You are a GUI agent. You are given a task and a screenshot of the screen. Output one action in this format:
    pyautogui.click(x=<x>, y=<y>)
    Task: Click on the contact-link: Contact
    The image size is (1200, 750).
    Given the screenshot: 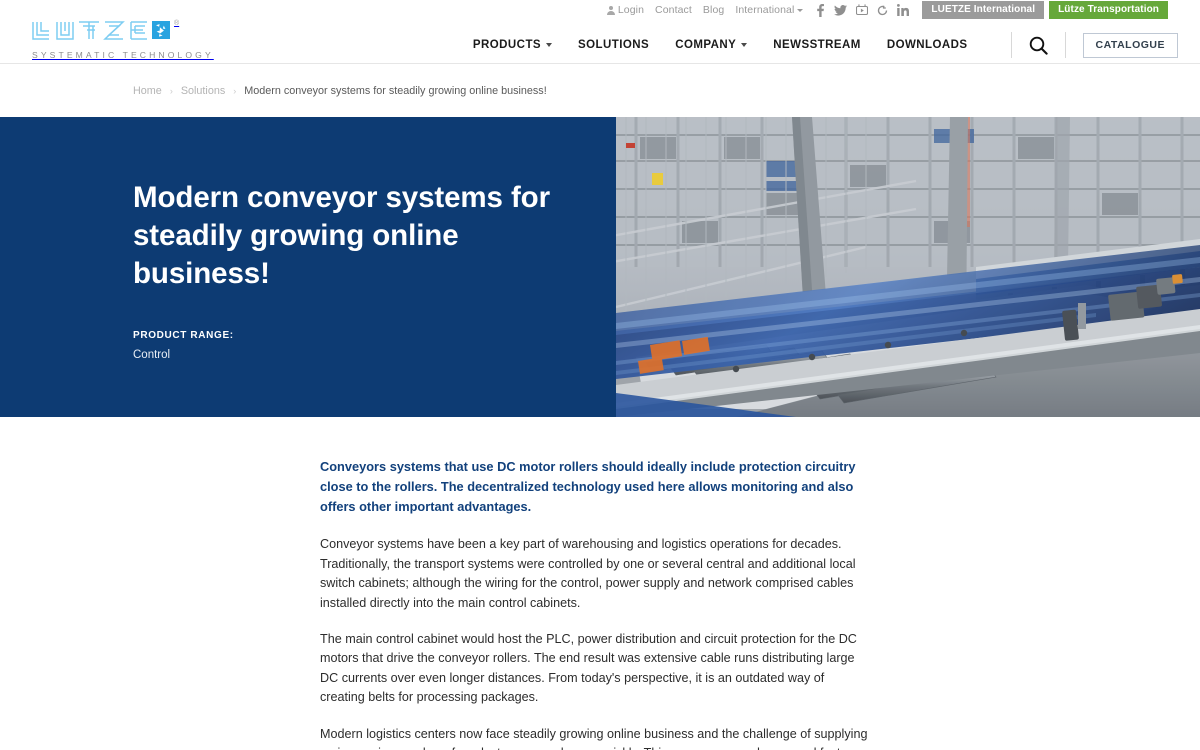 What is the action you would take?
    pyautogui.click(x=673, y=10)
    